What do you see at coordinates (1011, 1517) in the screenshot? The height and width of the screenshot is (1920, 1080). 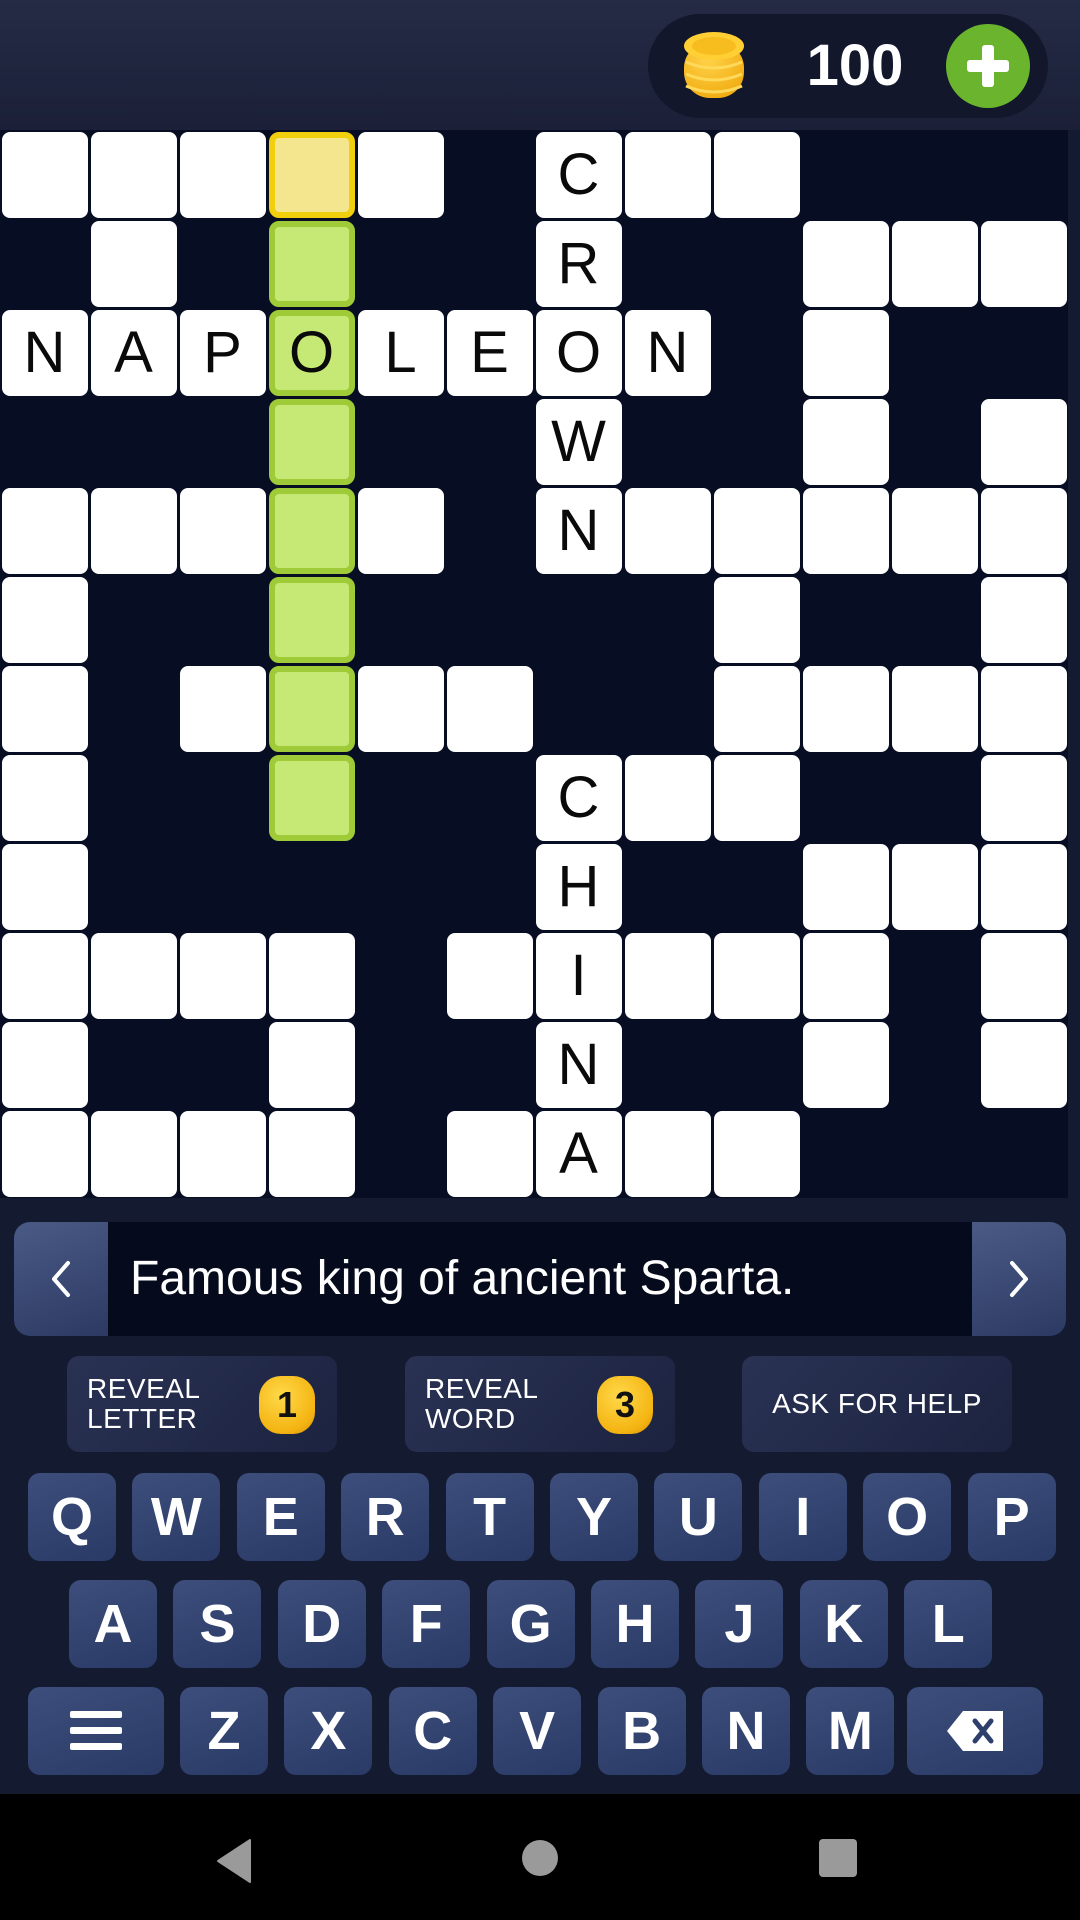 I see `key-p: P` at bounding box center [1011, 1517].